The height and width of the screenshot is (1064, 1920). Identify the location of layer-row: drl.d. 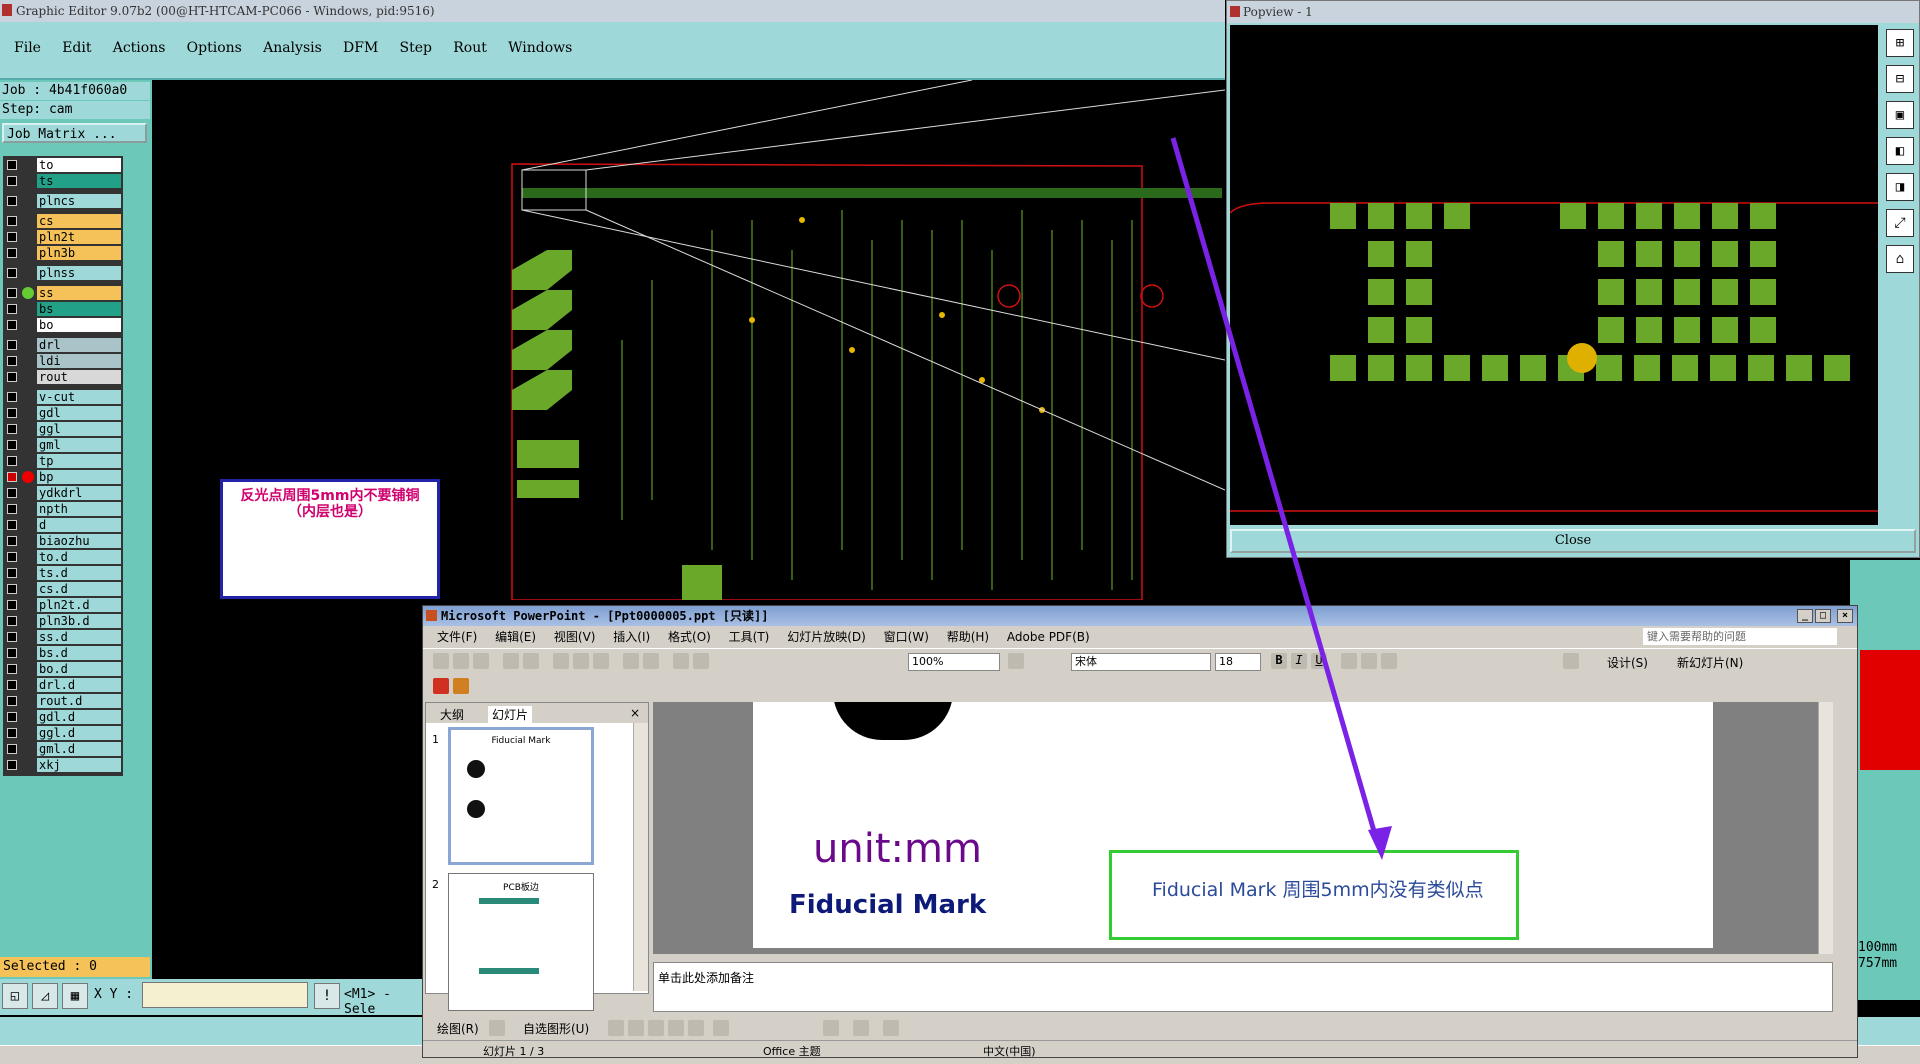
(63, 685).